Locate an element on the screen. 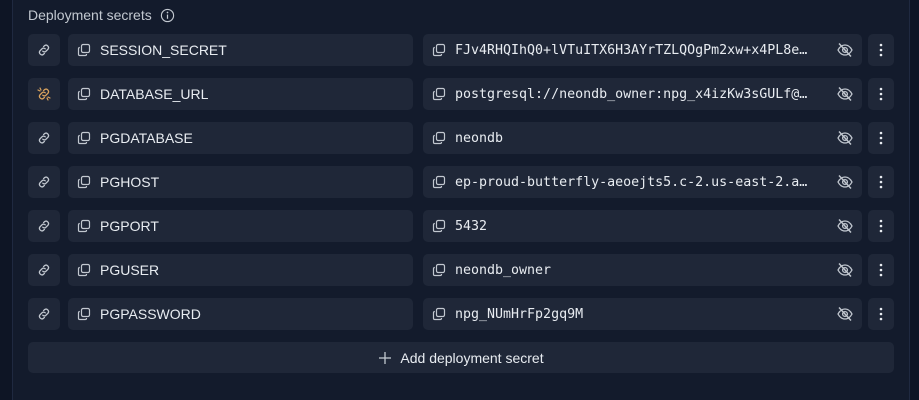 This screenshot has width=919, height=400. secret-row: PGPORT 5432 is located at coordinates (461, 226).